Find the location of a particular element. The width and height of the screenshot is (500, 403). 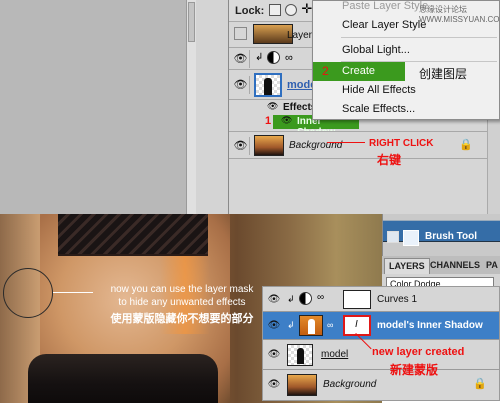

cursor-i-icon: I is located at coordinates (356, 324).